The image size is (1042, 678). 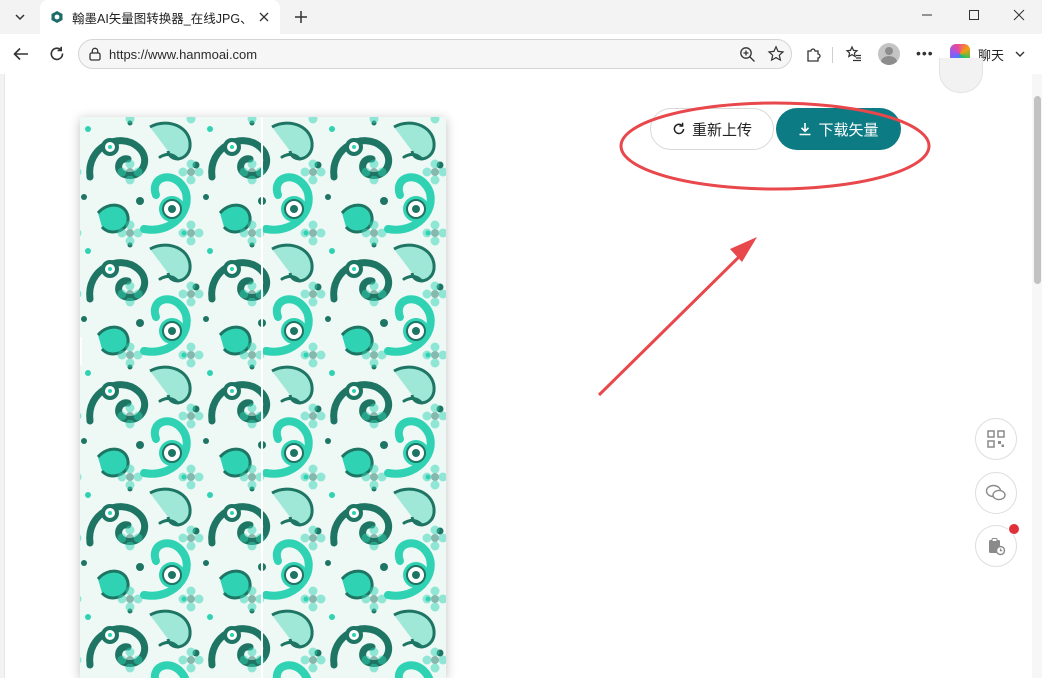 I want to click on minimize-icon, so click(x=927, y=15).